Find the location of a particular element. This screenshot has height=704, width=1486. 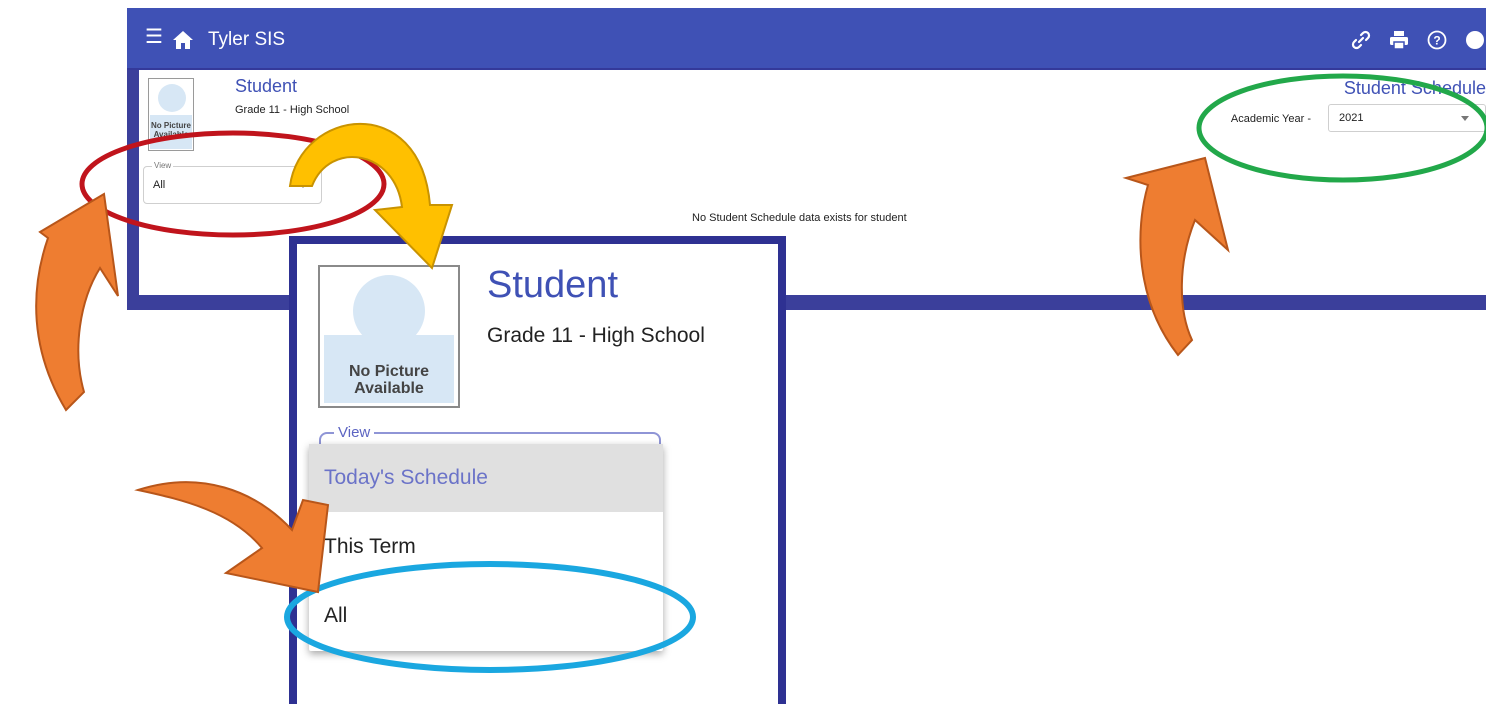

top-bar: ☰ Tyler SIS ? is located at coordinates (806, 39).